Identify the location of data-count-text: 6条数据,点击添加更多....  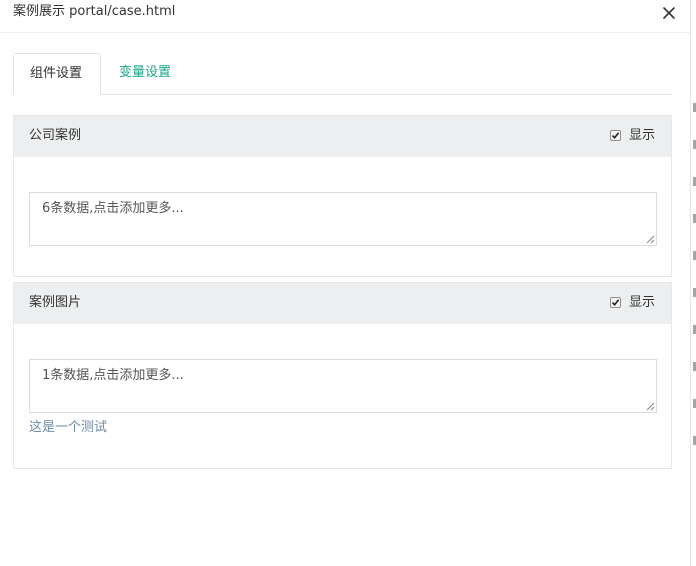
(113, 208).